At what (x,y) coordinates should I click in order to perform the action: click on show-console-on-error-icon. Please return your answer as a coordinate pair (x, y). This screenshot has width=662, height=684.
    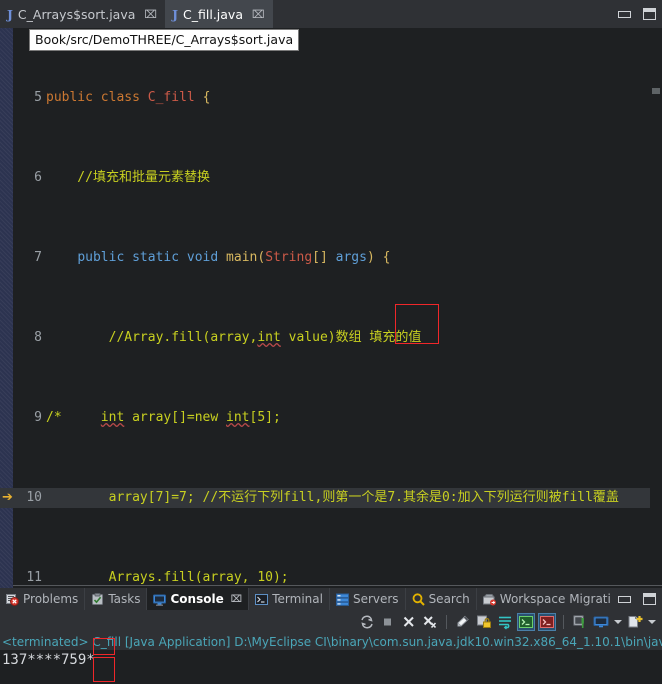
    Looking at the image, I should click on (547, 622).